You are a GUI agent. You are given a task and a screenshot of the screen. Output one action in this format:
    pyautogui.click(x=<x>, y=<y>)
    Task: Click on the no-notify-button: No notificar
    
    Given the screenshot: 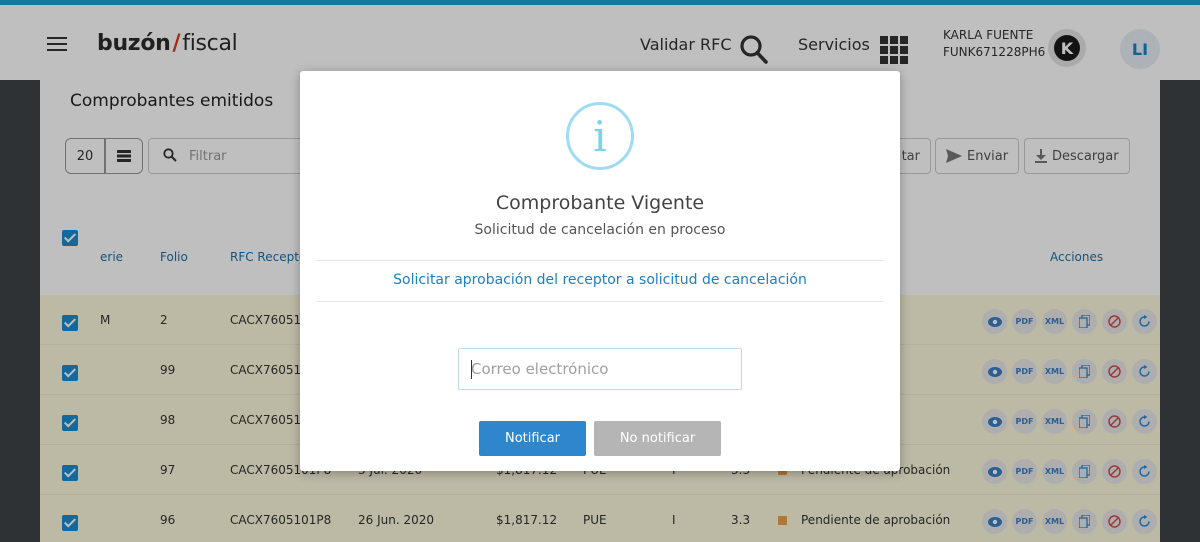 What is the action you would take?
    pyautogui.click(x=657, y=438)
    